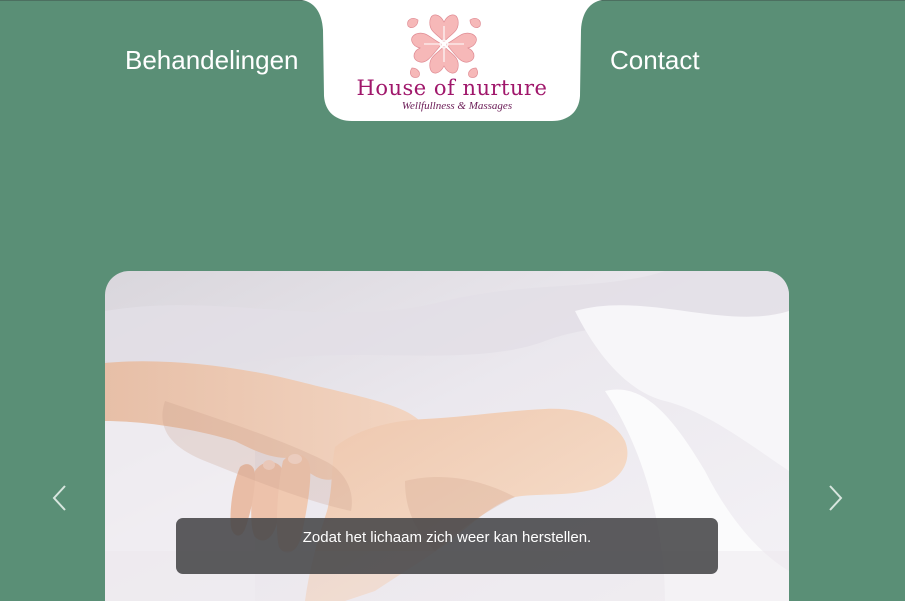 Image resolution: width=905 pixels, height=601 pixels. I want to click on nav-link-behandelingen: Behandelingen, so click(212, 60).